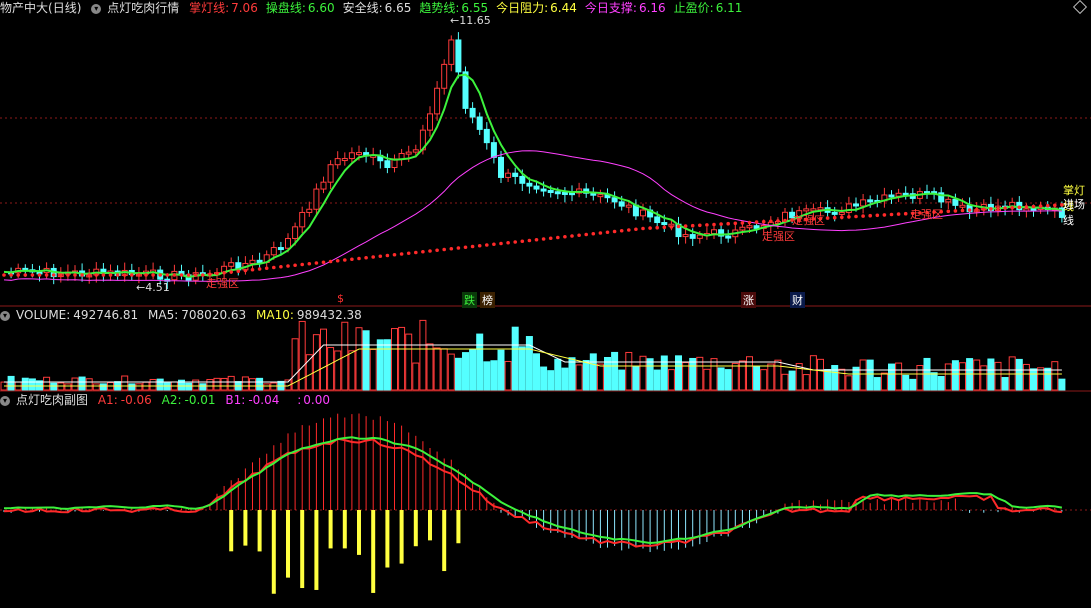  What do you see at coordinates (487, 300) in the screenshot?
I see `event-tag: 榜` at bounding box center [487, 300].